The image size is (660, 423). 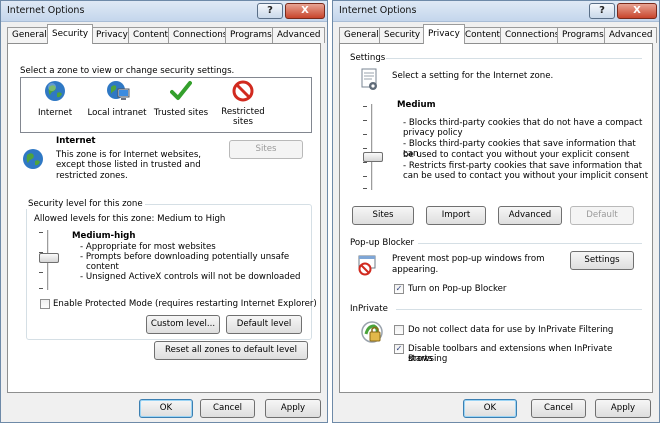 I want to click on security-level-name: Medium-high, so click(x=104, y=236).